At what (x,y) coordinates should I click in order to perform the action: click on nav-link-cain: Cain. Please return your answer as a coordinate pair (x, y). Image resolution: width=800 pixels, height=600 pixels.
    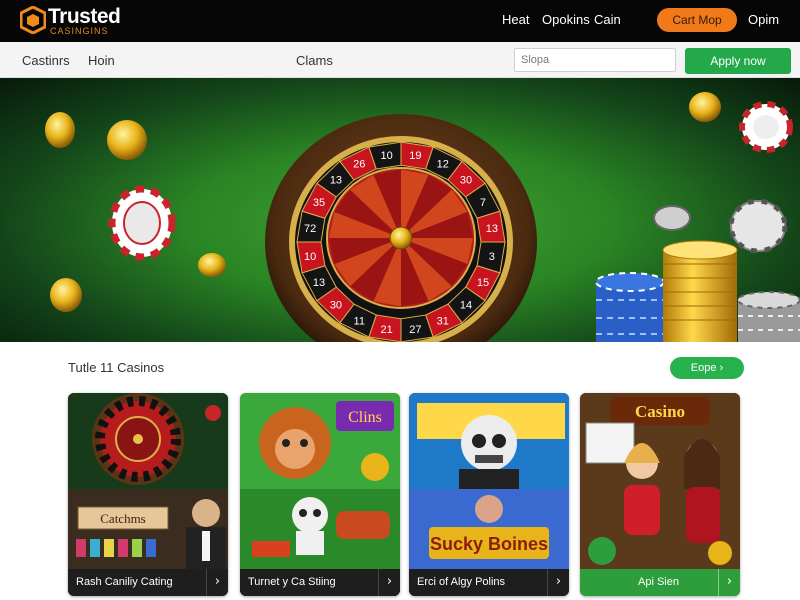
    Looking at the image, I should click on (607, 19).